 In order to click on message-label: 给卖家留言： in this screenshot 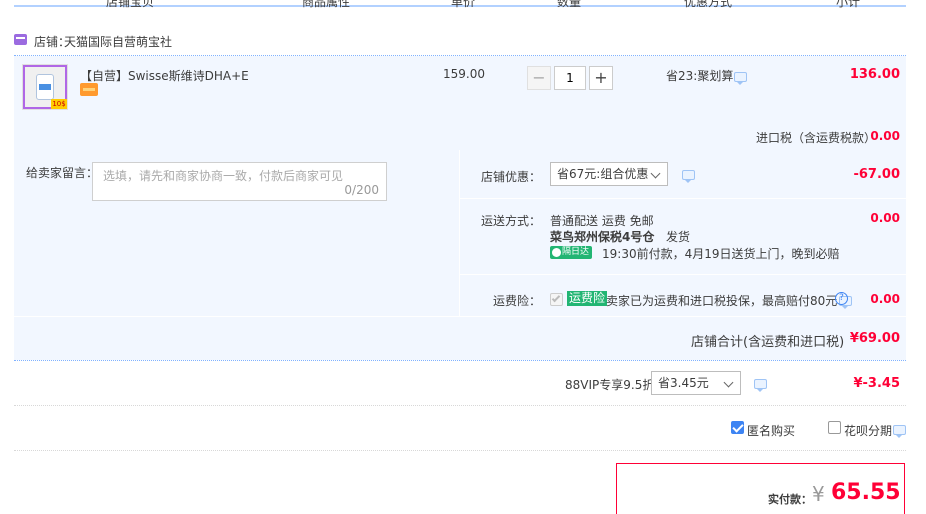, I will do `click(62, 173)`.